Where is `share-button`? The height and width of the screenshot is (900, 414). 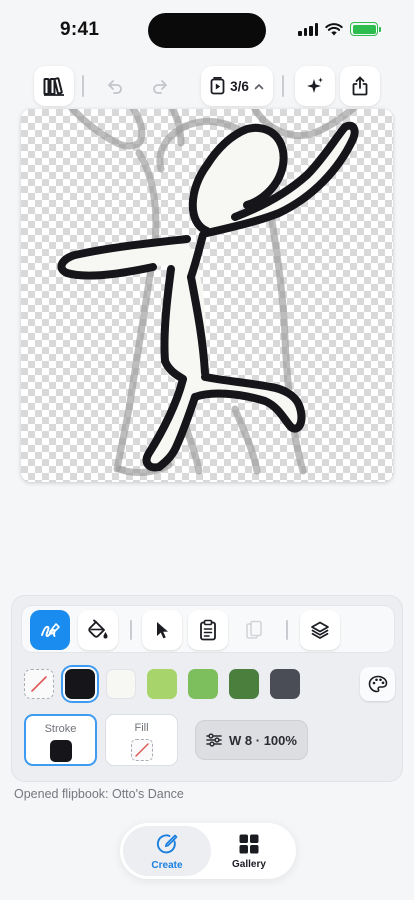
share-button is located at coordinates (360, 86).